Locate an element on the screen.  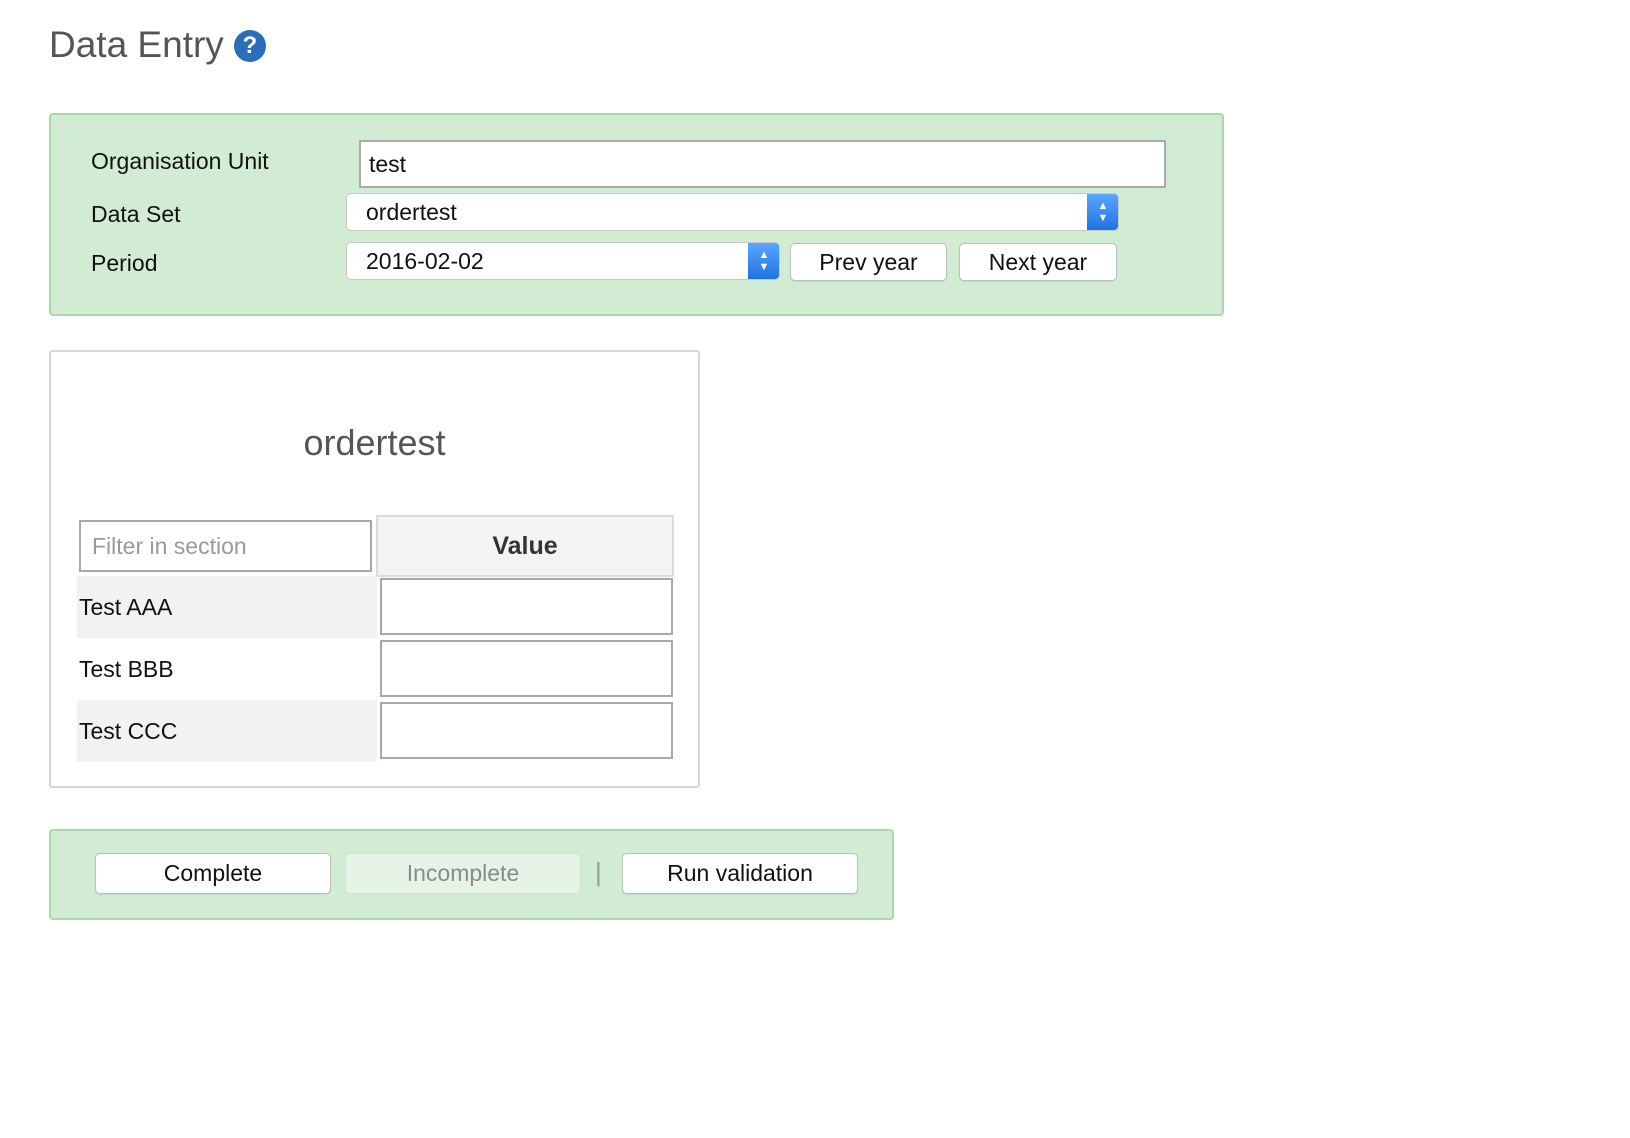
data-set-select: ordertest ▲ ▼ is located at coordinates (732, 212).